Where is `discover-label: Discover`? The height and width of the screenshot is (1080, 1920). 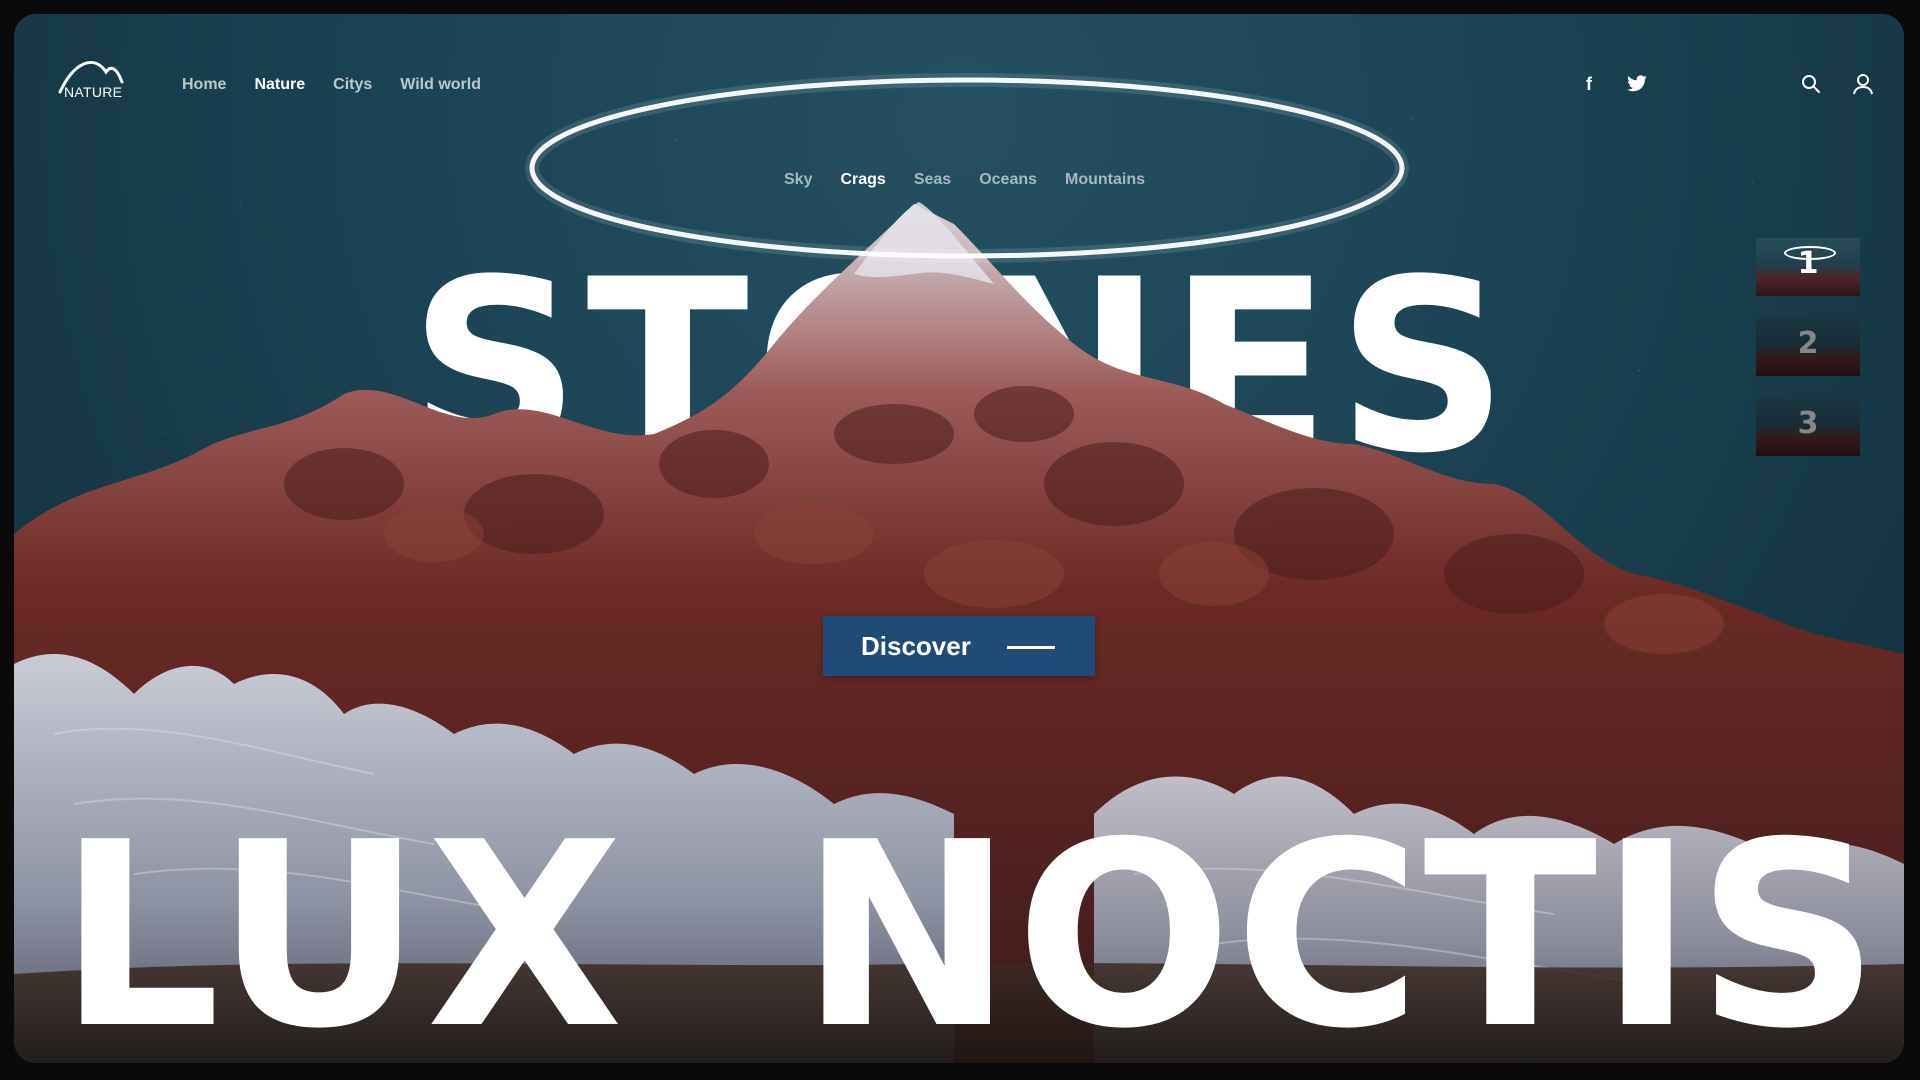 discover-label: Discover is located at coordinates (916, 645).